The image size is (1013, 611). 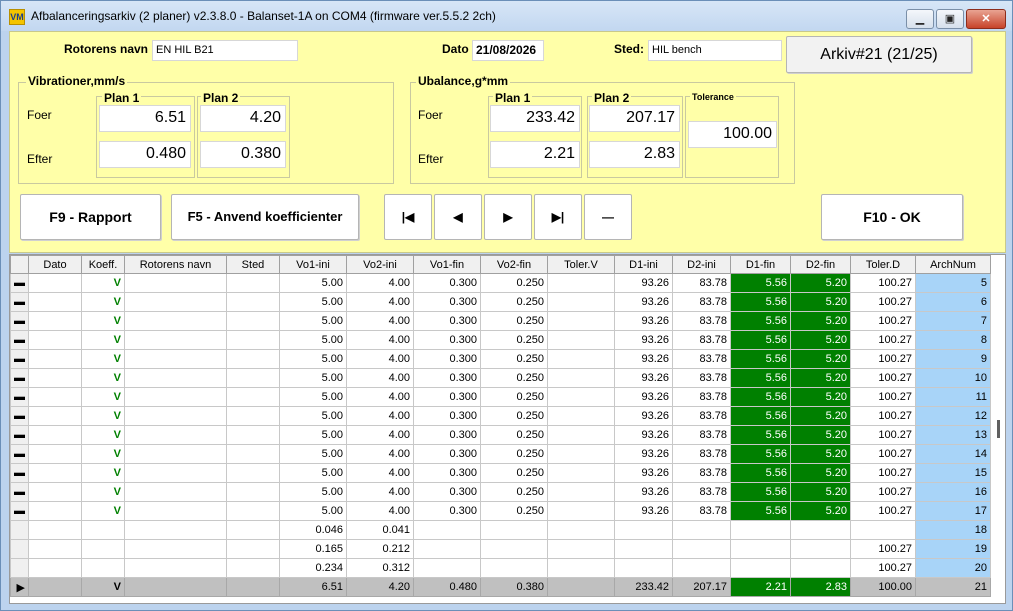 I want to click on column-header: ArchNum, so click(x=953, y=264).